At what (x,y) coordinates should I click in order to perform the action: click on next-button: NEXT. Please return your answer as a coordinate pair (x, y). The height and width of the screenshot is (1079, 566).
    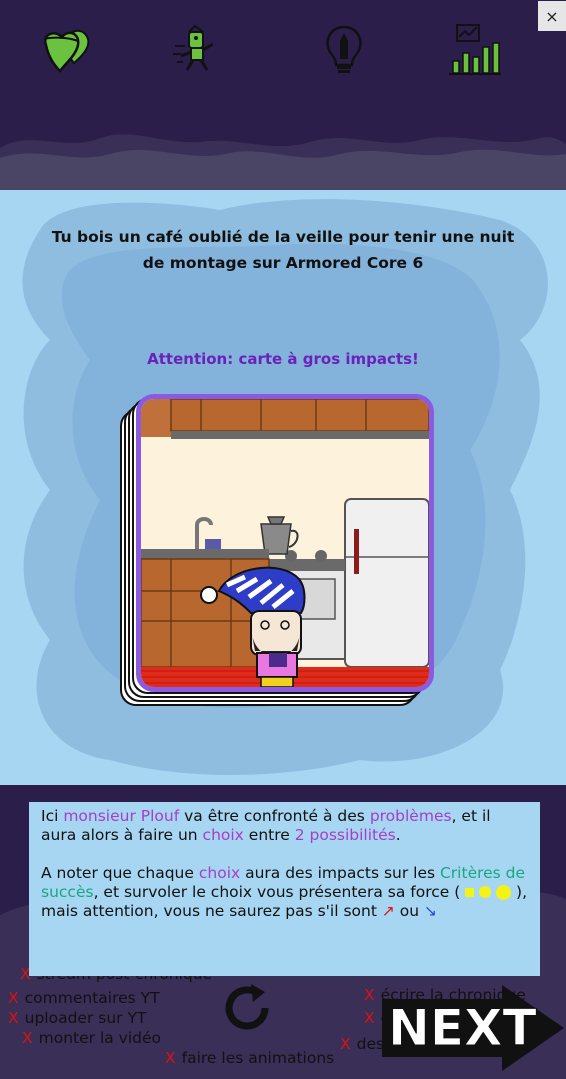
    Looking at the image, I should click on (474, 1028).